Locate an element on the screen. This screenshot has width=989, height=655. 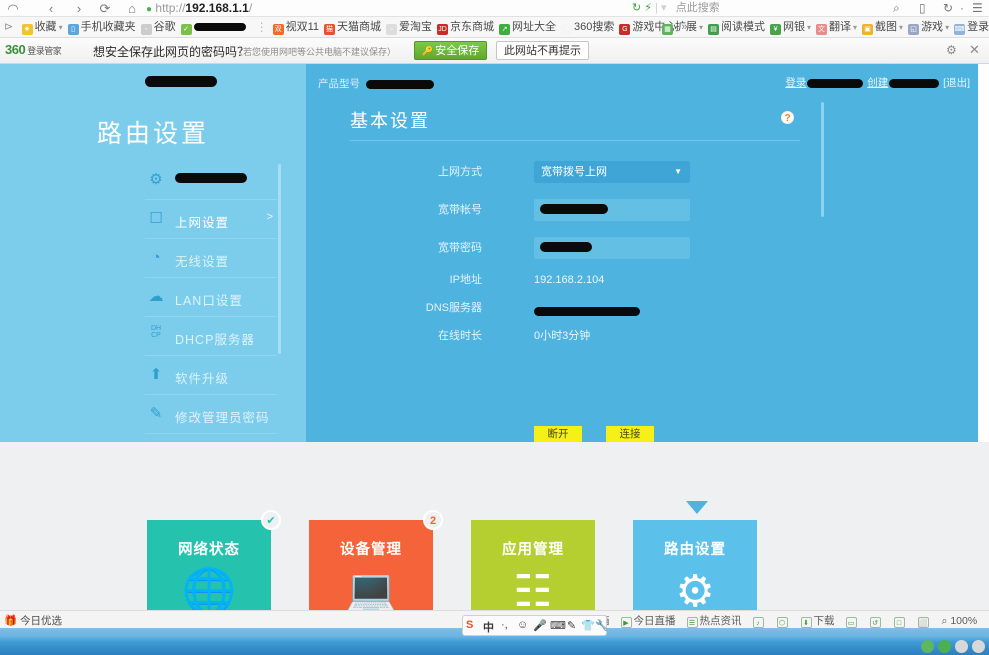
phone-icon: ▯ is located at coordinates (922, 8).